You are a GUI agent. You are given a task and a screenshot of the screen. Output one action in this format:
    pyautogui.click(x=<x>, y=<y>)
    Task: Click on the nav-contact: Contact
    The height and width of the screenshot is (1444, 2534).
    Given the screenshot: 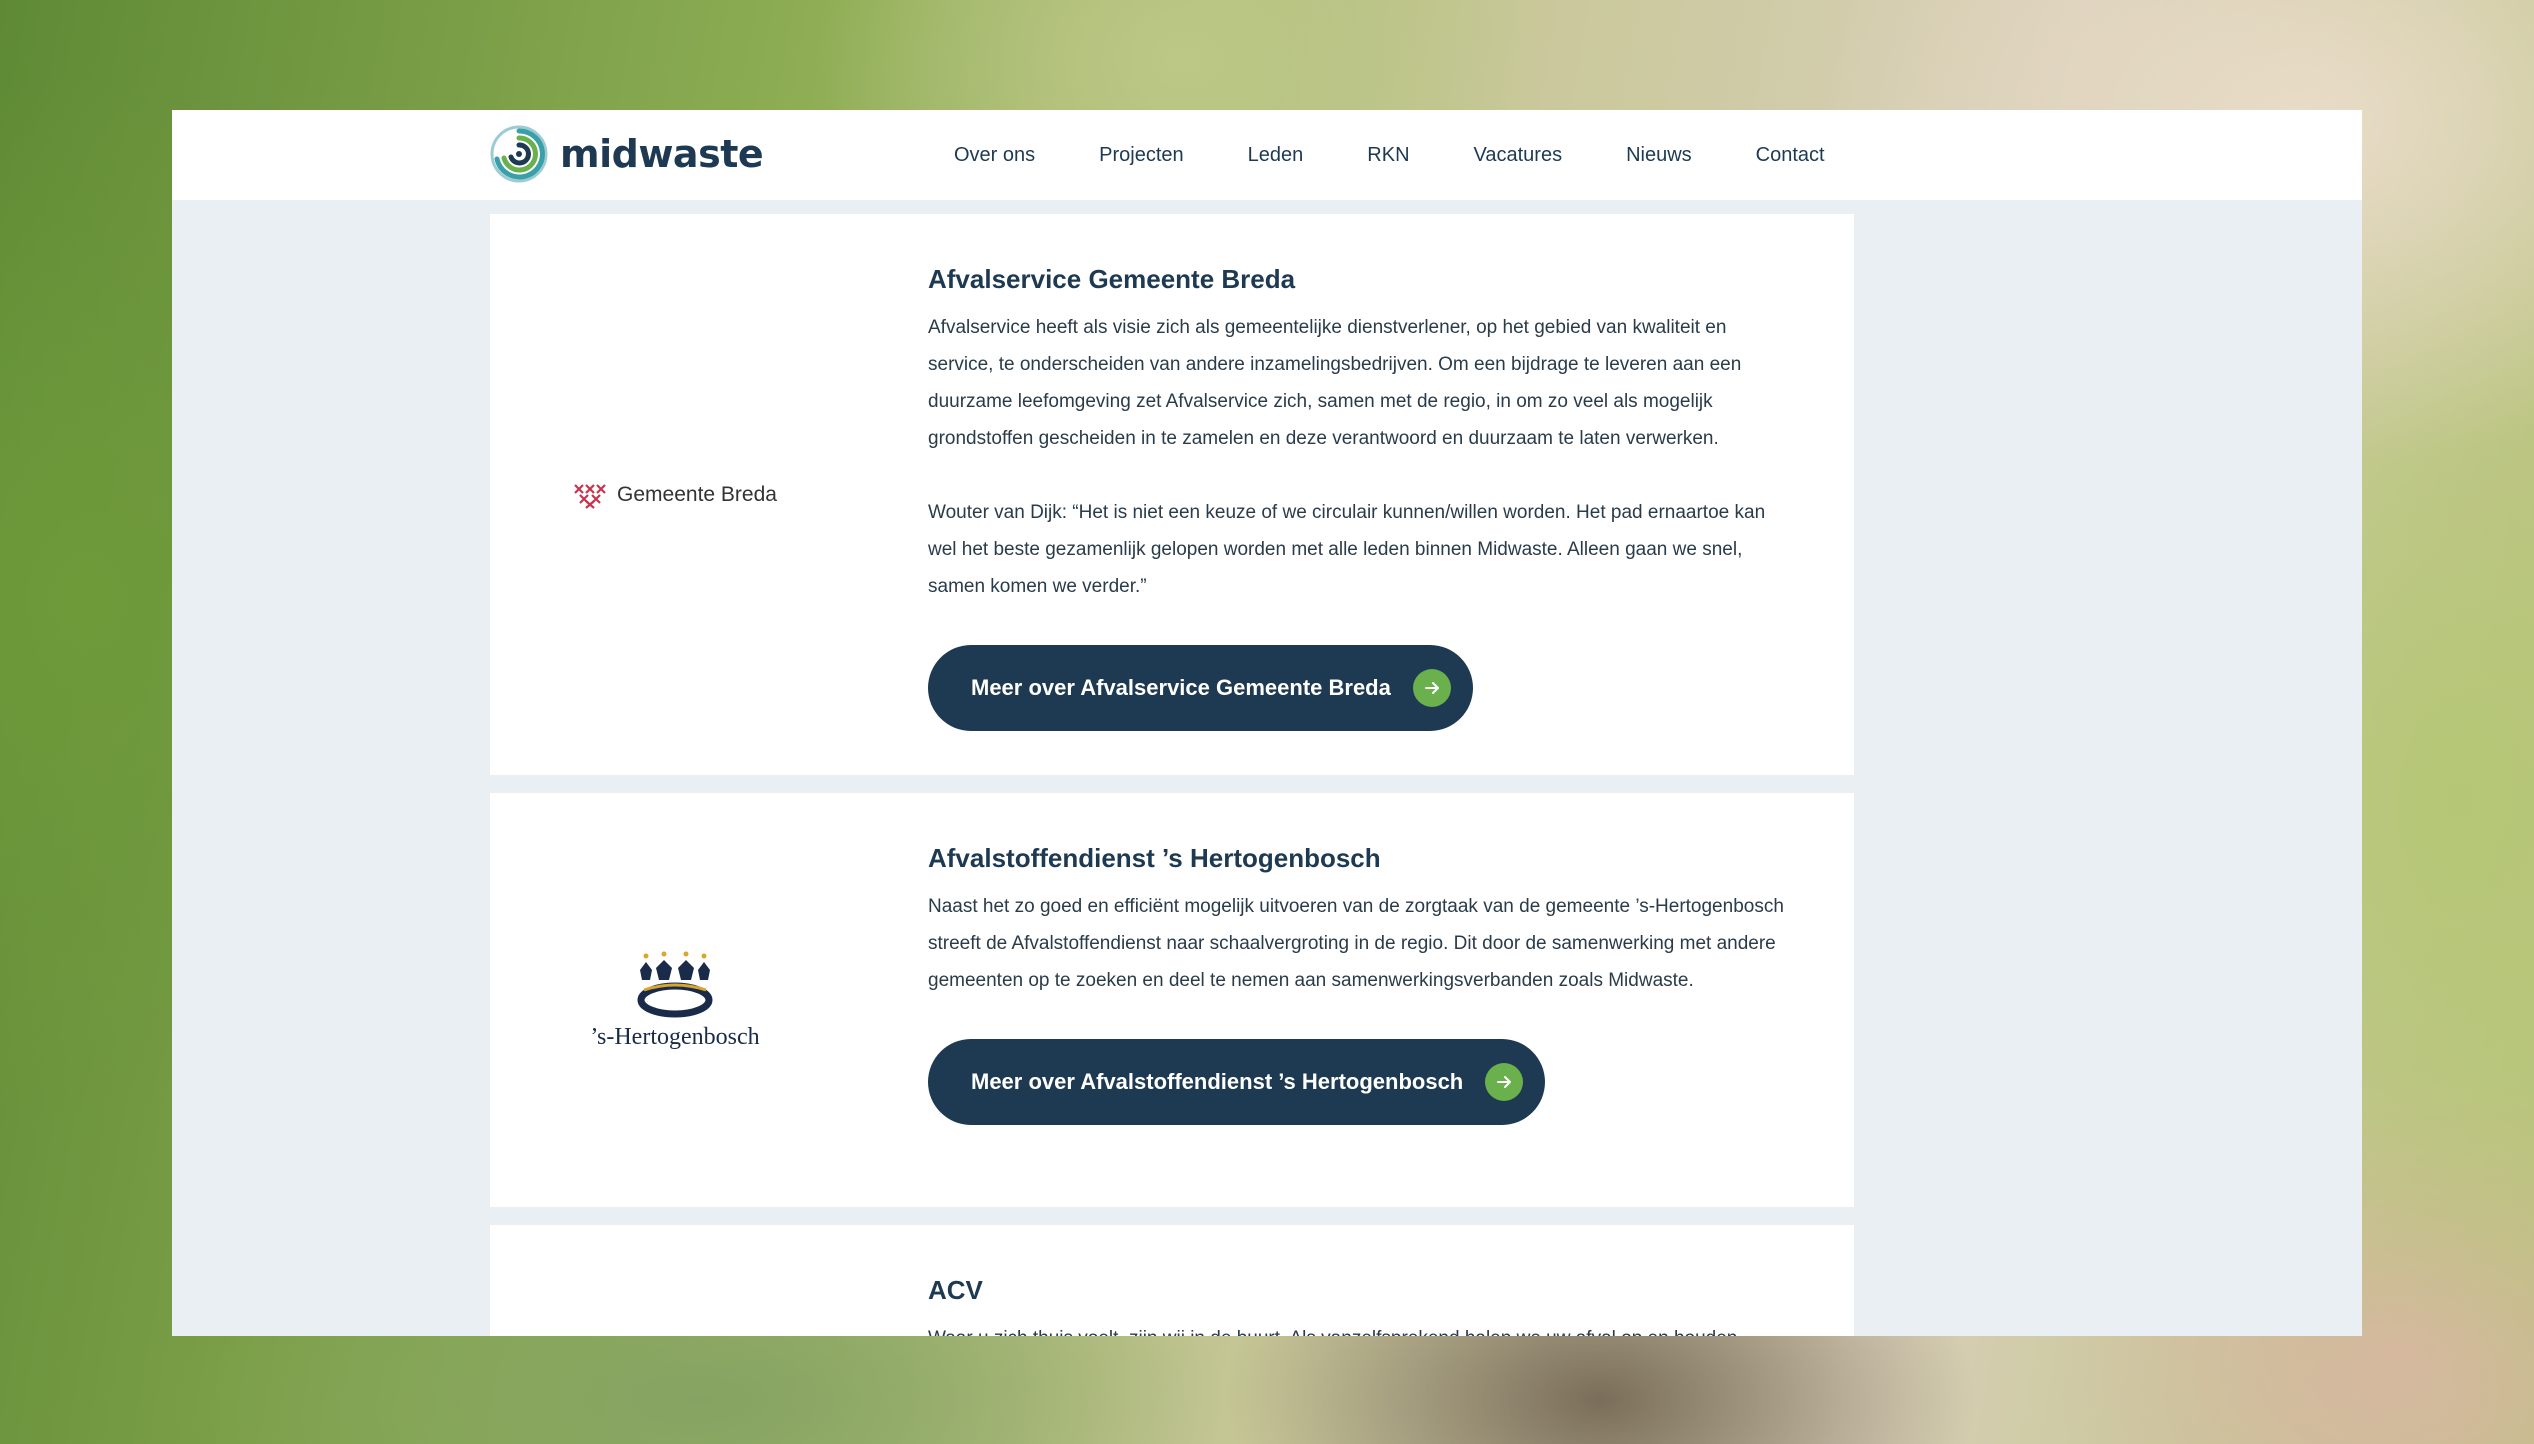 What is the action you would take?
    pyautogui.click(x=1790, y=155)
    